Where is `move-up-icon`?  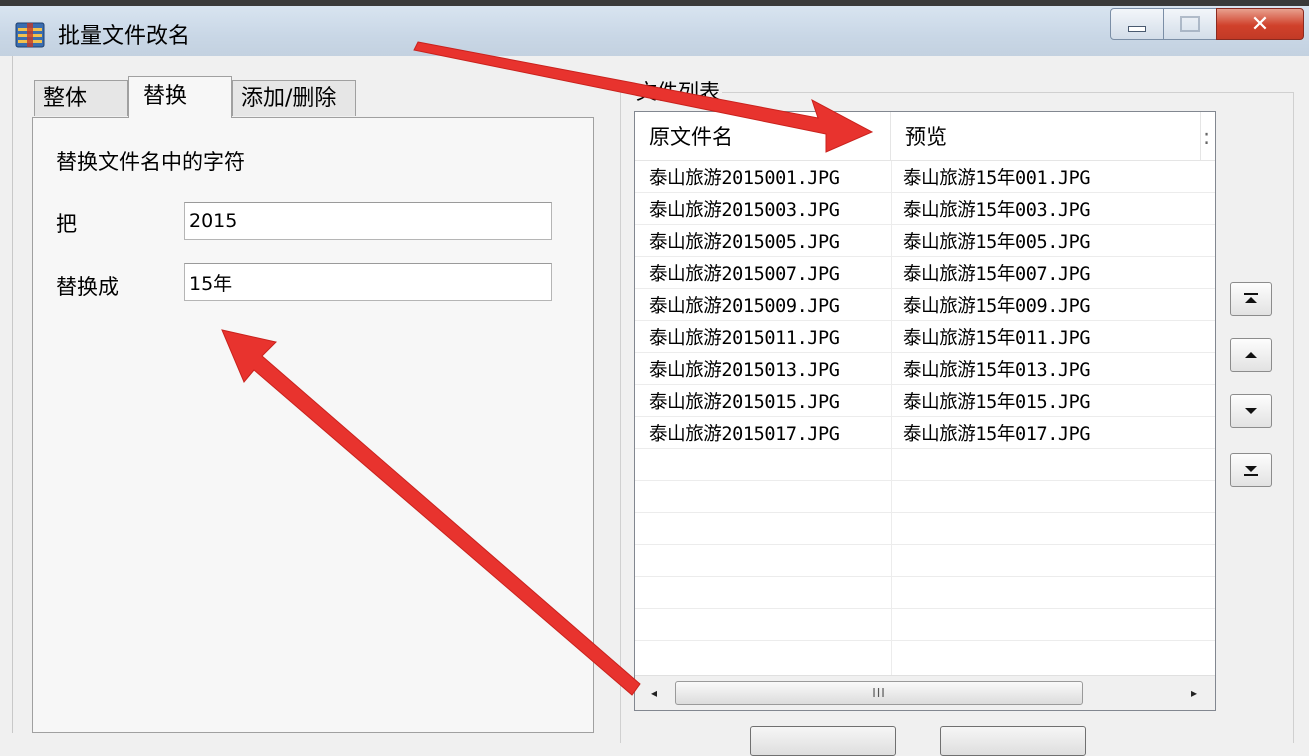 move-up-icon is located at coordinates (1251, 355).